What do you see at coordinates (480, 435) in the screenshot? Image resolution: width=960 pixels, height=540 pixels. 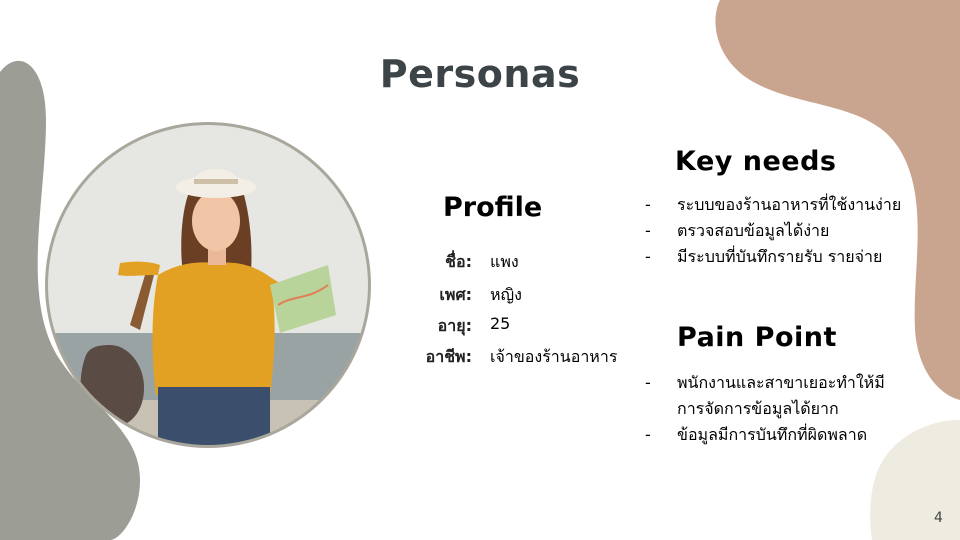 I see `pain-point-item: - ข้อมูลมีการบันทึกที่ผิดพลาด` at bounding box center [480, 435].